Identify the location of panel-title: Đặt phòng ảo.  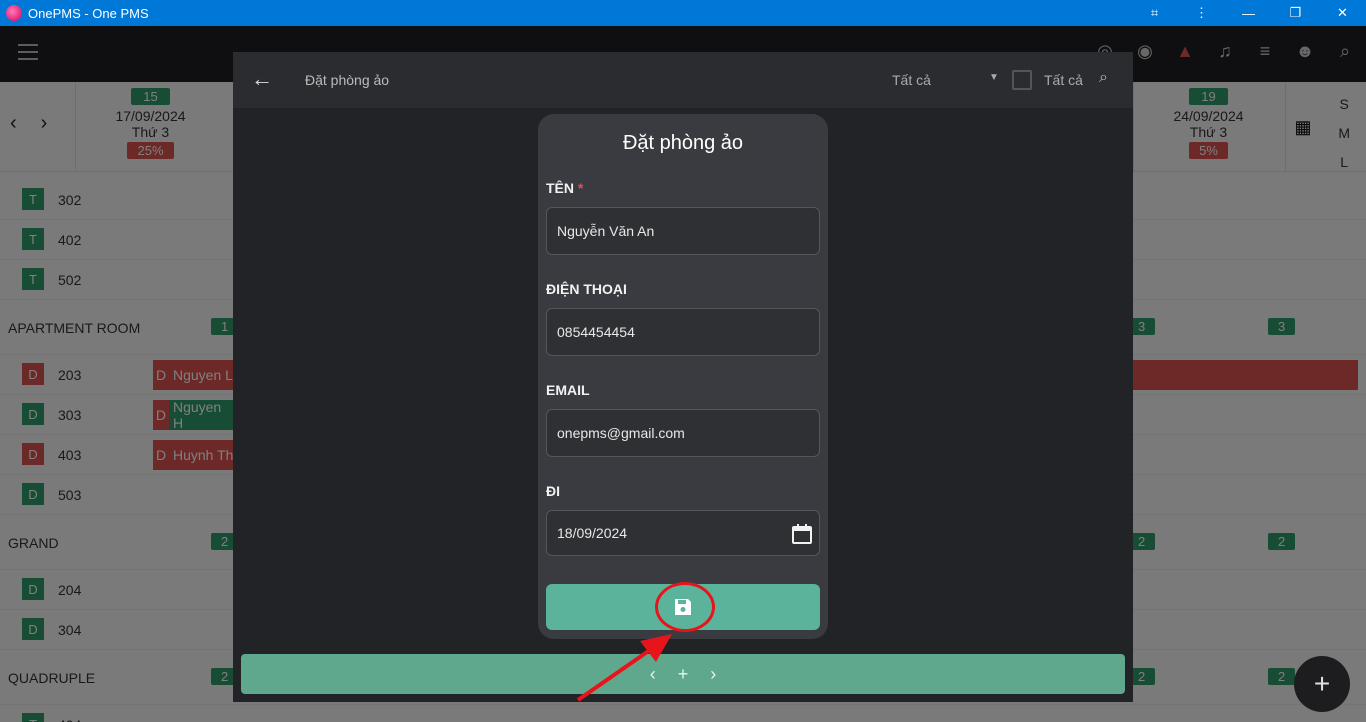
(347, 80).